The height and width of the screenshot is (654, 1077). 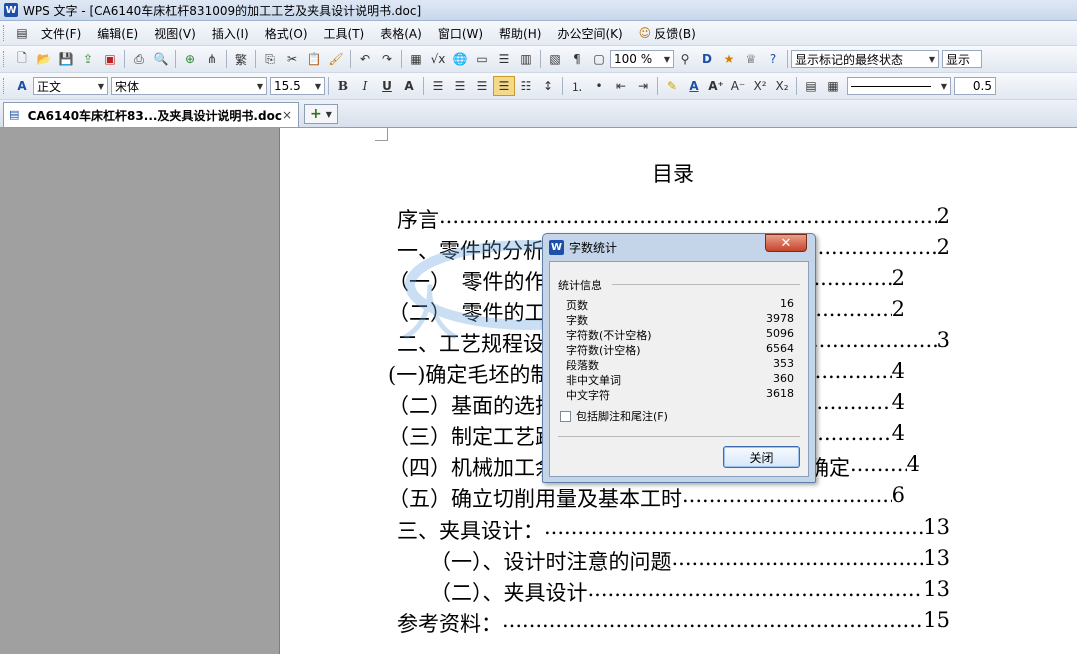 I want to click on menu-view: 视图(V), so click(x=175, y=33).